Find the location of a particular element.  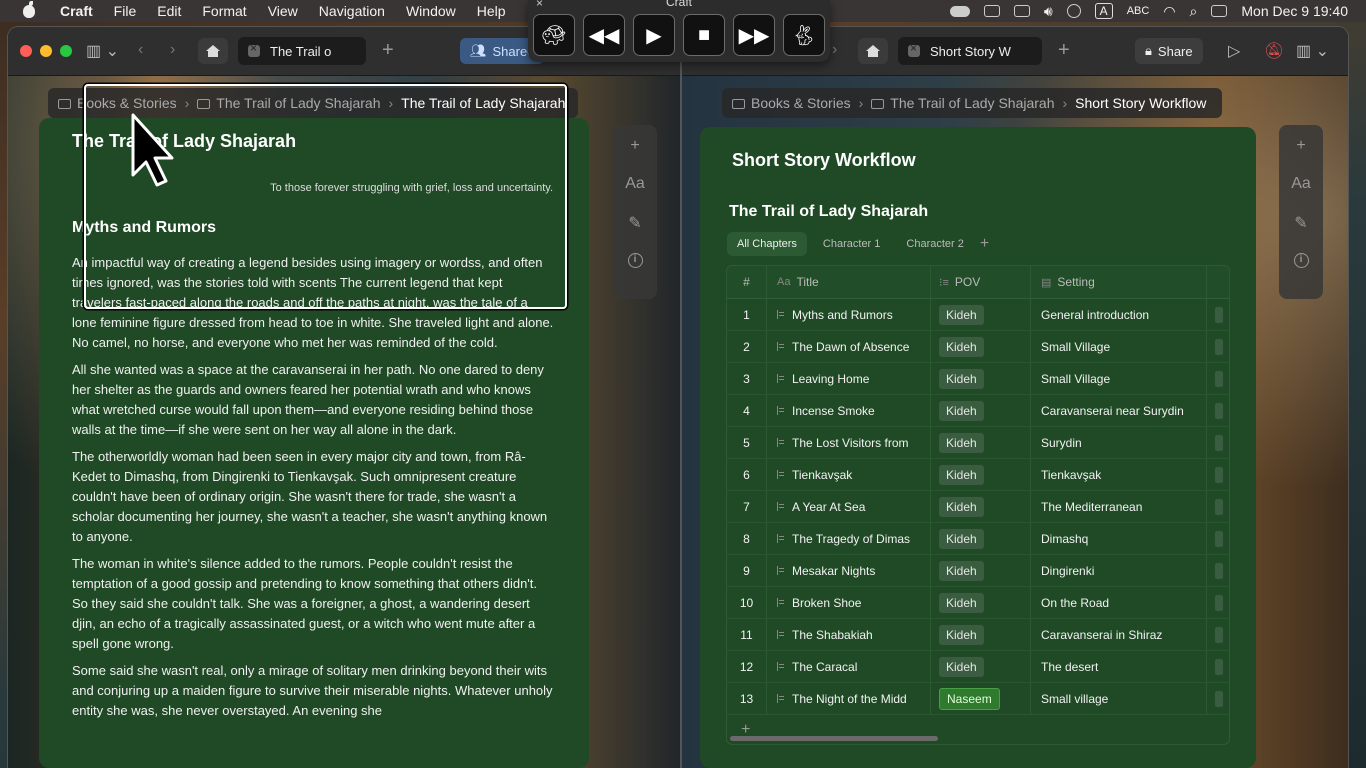

row-title-cell: Mesakar Nights is located at coordinates (849, 570).